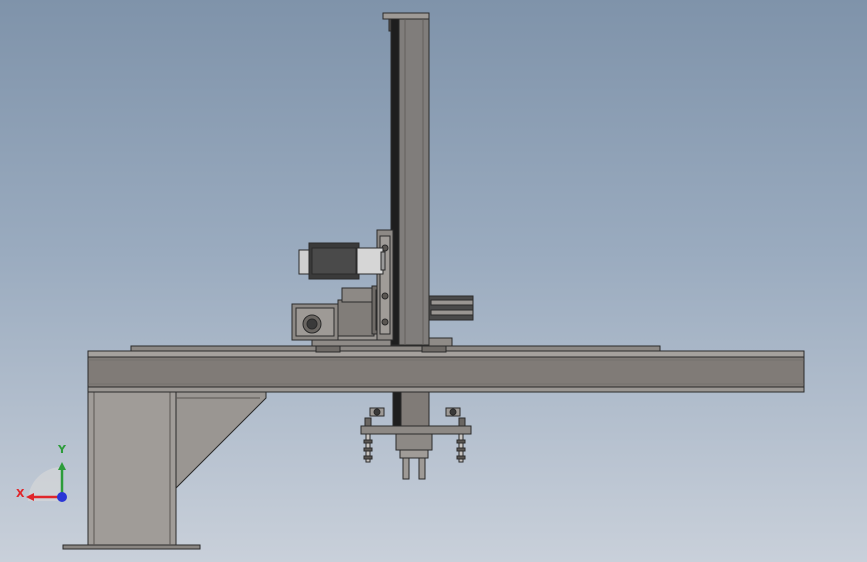 The height and width of the screenshot is (562, 867). I want to click on gripper-cylinder, so click(414, 442).